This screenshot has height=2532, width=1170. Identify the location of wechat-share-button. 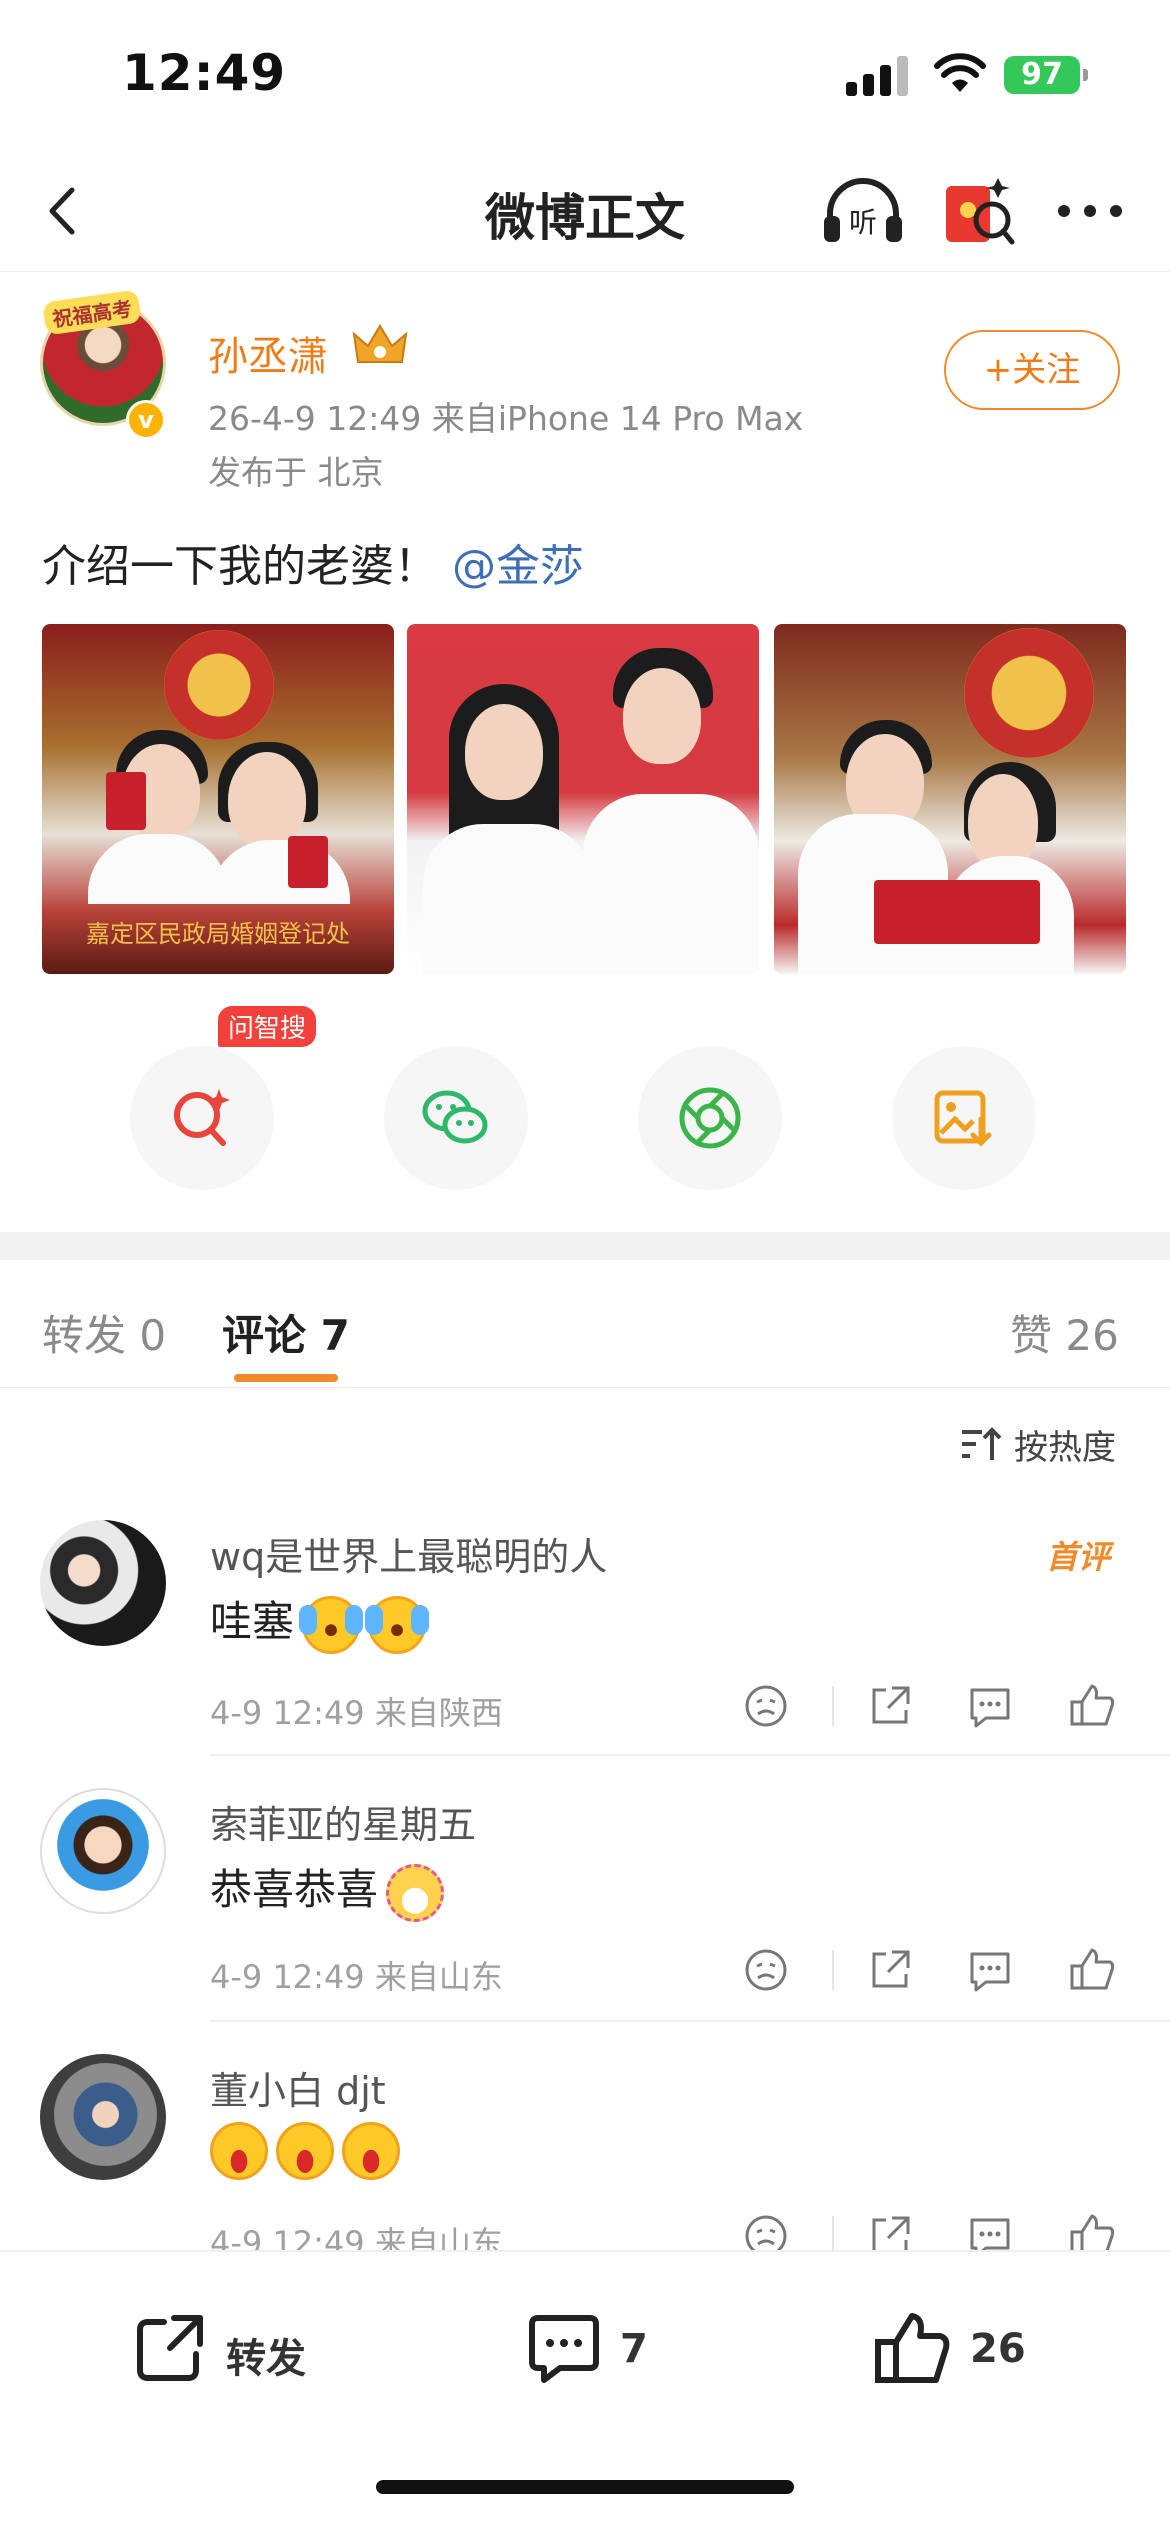
(456, 1118).